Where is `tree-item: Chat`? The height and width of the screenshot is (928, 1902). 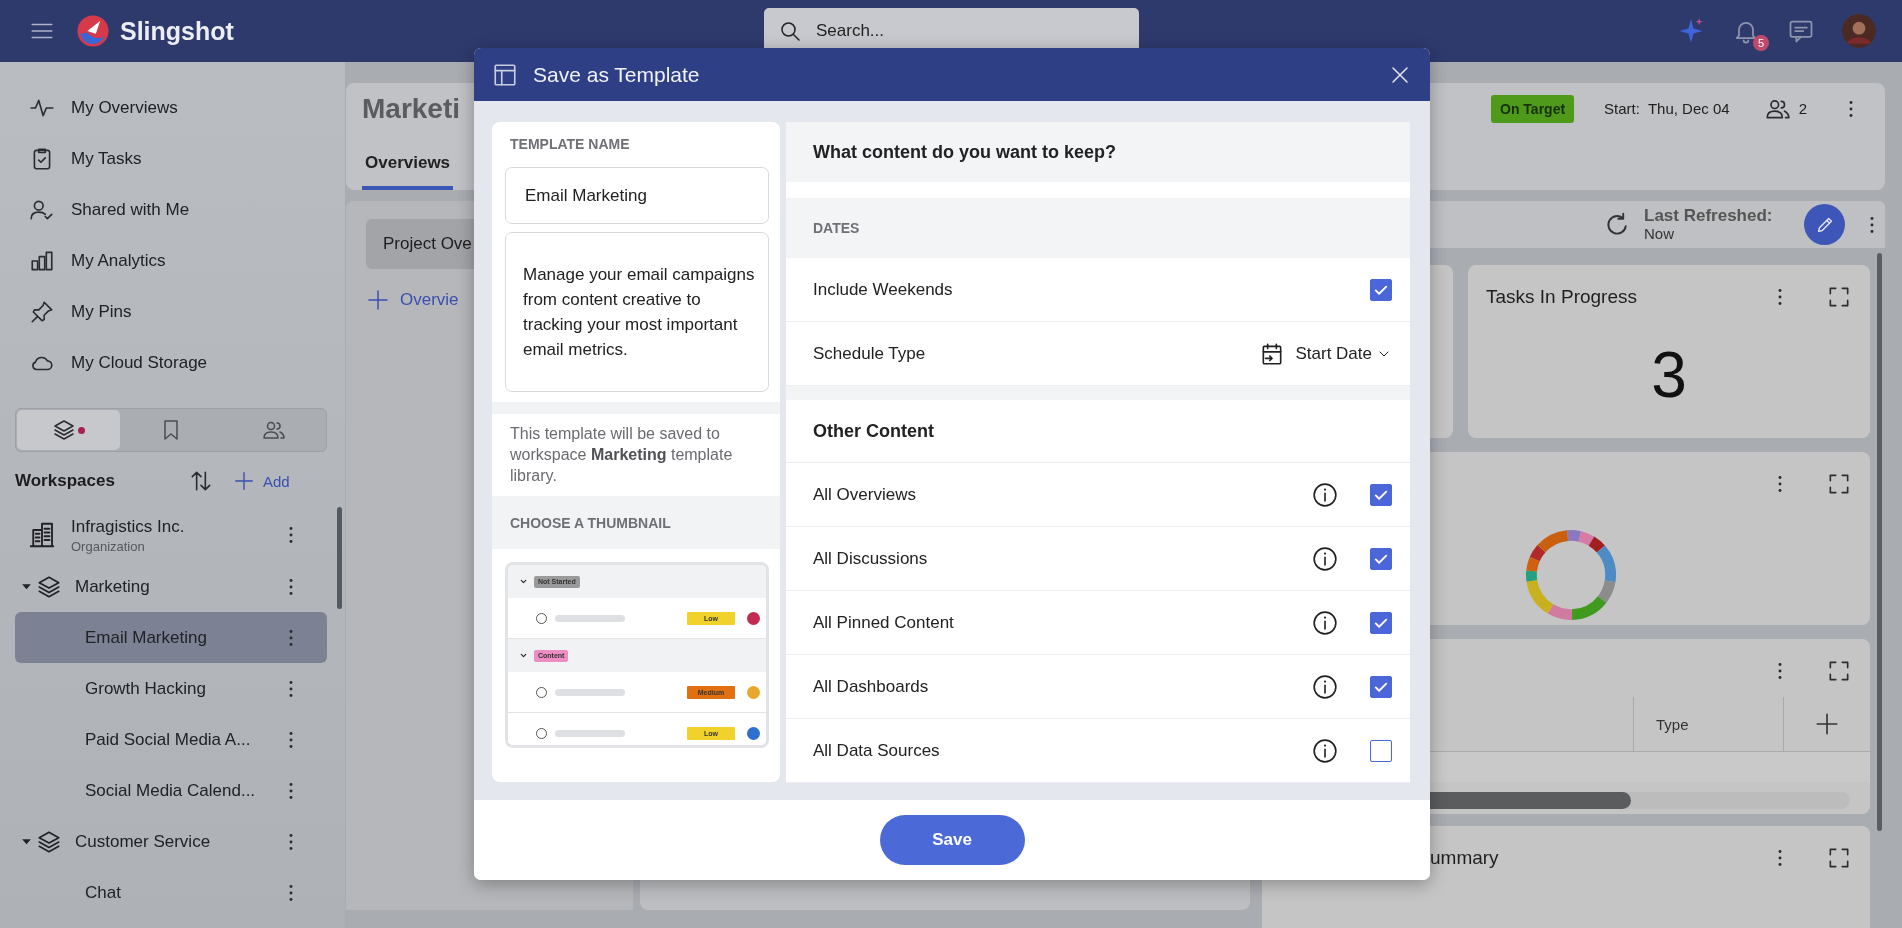
tree-item: Chat is located at coordinates (171, 892).